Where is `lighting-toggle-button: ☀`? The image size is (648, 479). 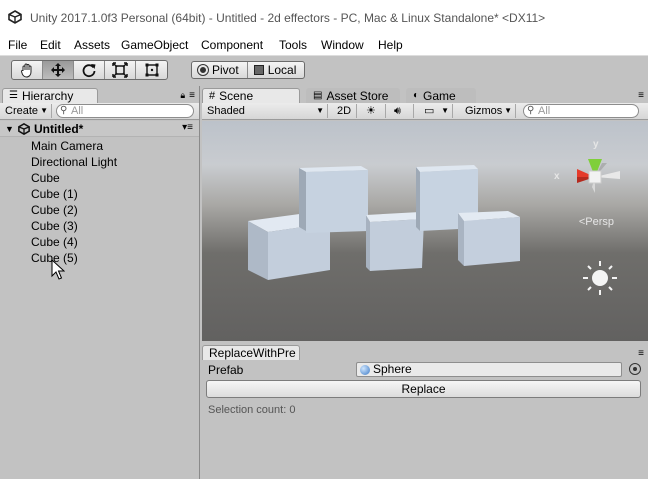 lighting-toggle-button: ☀ is located at coordinates (374, 111).